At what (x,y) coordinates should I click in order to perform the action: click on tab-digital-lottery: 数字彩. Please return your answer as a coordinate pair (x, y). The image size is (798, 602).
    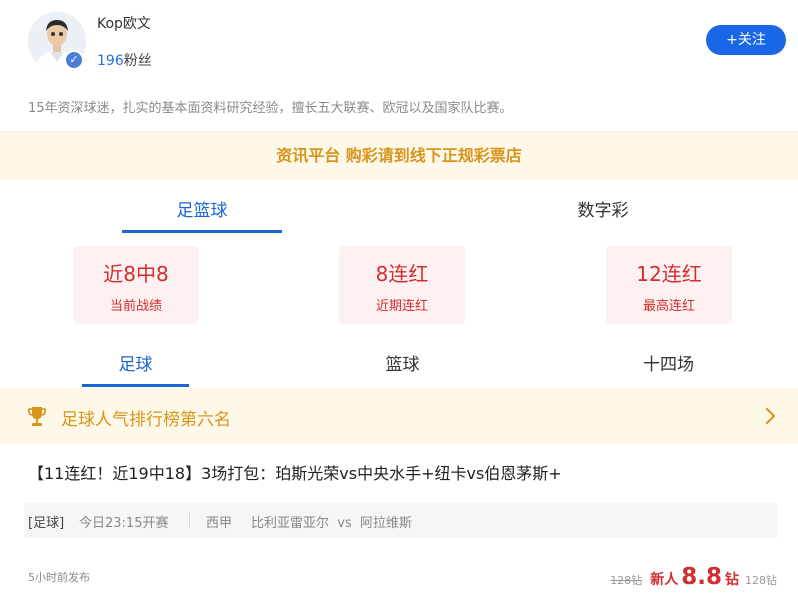
    Looking at the image, I should click on (603, 208).